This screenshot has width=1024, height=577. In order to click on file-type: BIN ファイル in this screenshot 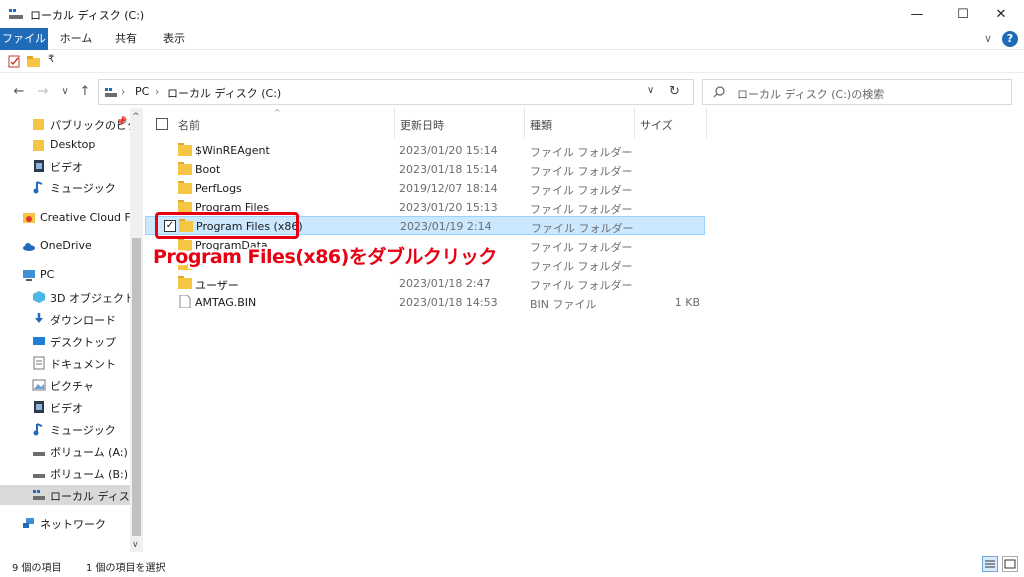, I will do `click(563, 304)`.